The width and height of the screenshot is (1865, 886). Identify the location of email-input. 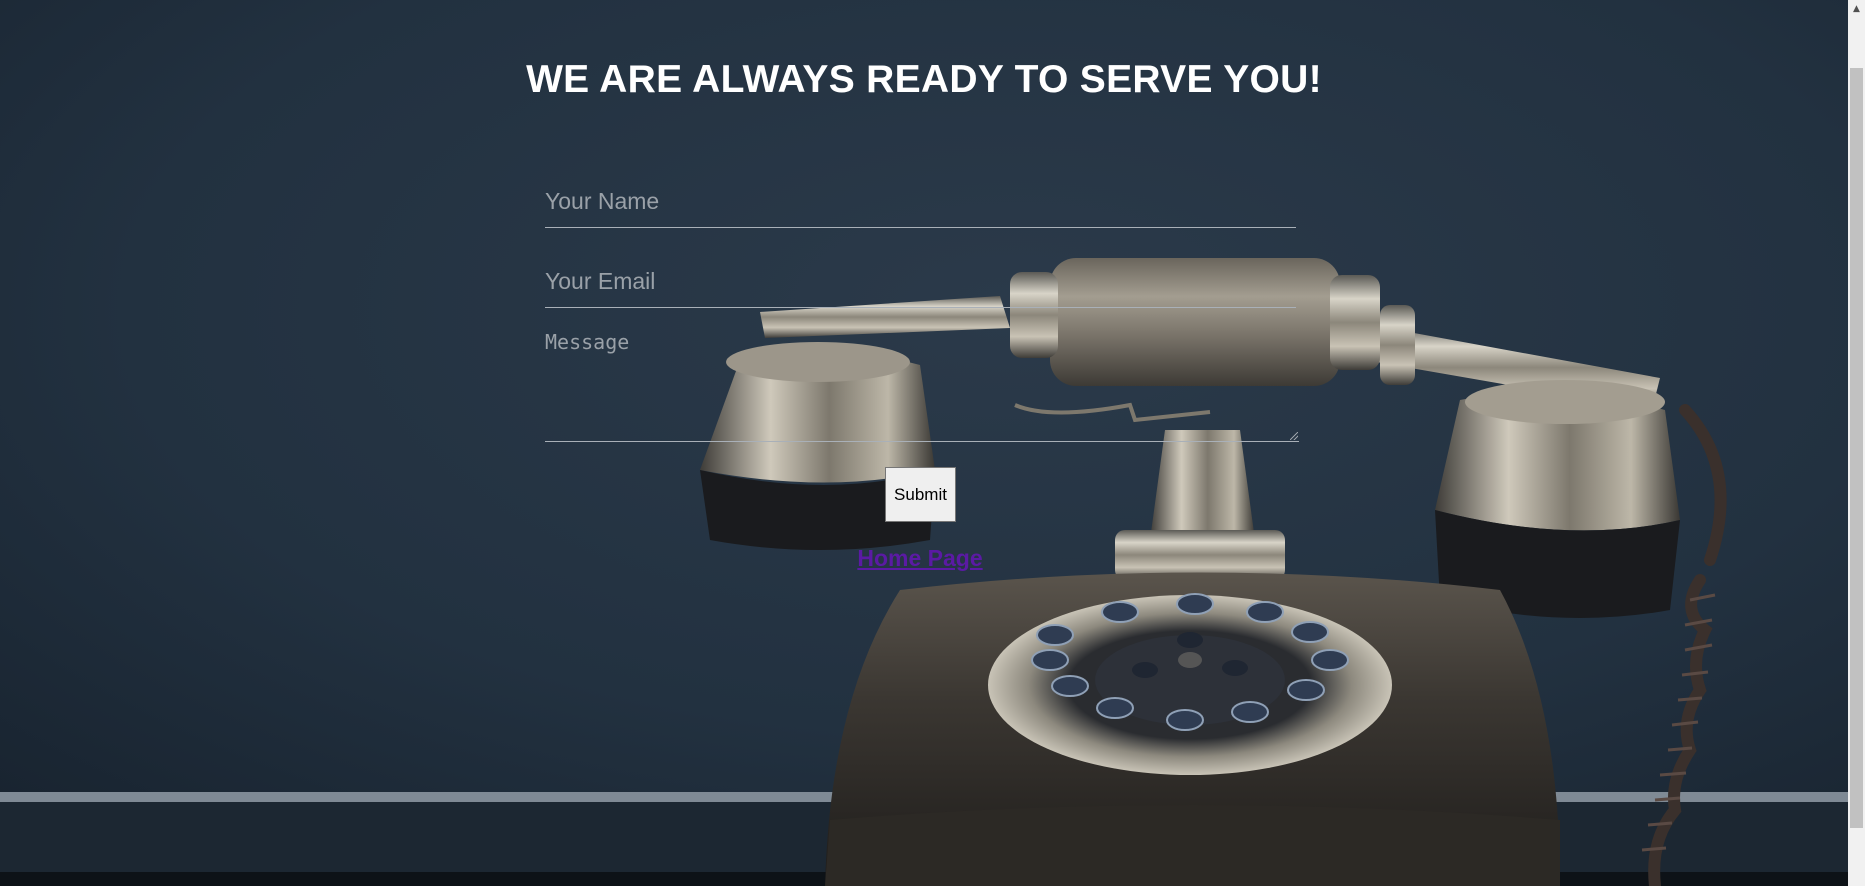
(920, 282).